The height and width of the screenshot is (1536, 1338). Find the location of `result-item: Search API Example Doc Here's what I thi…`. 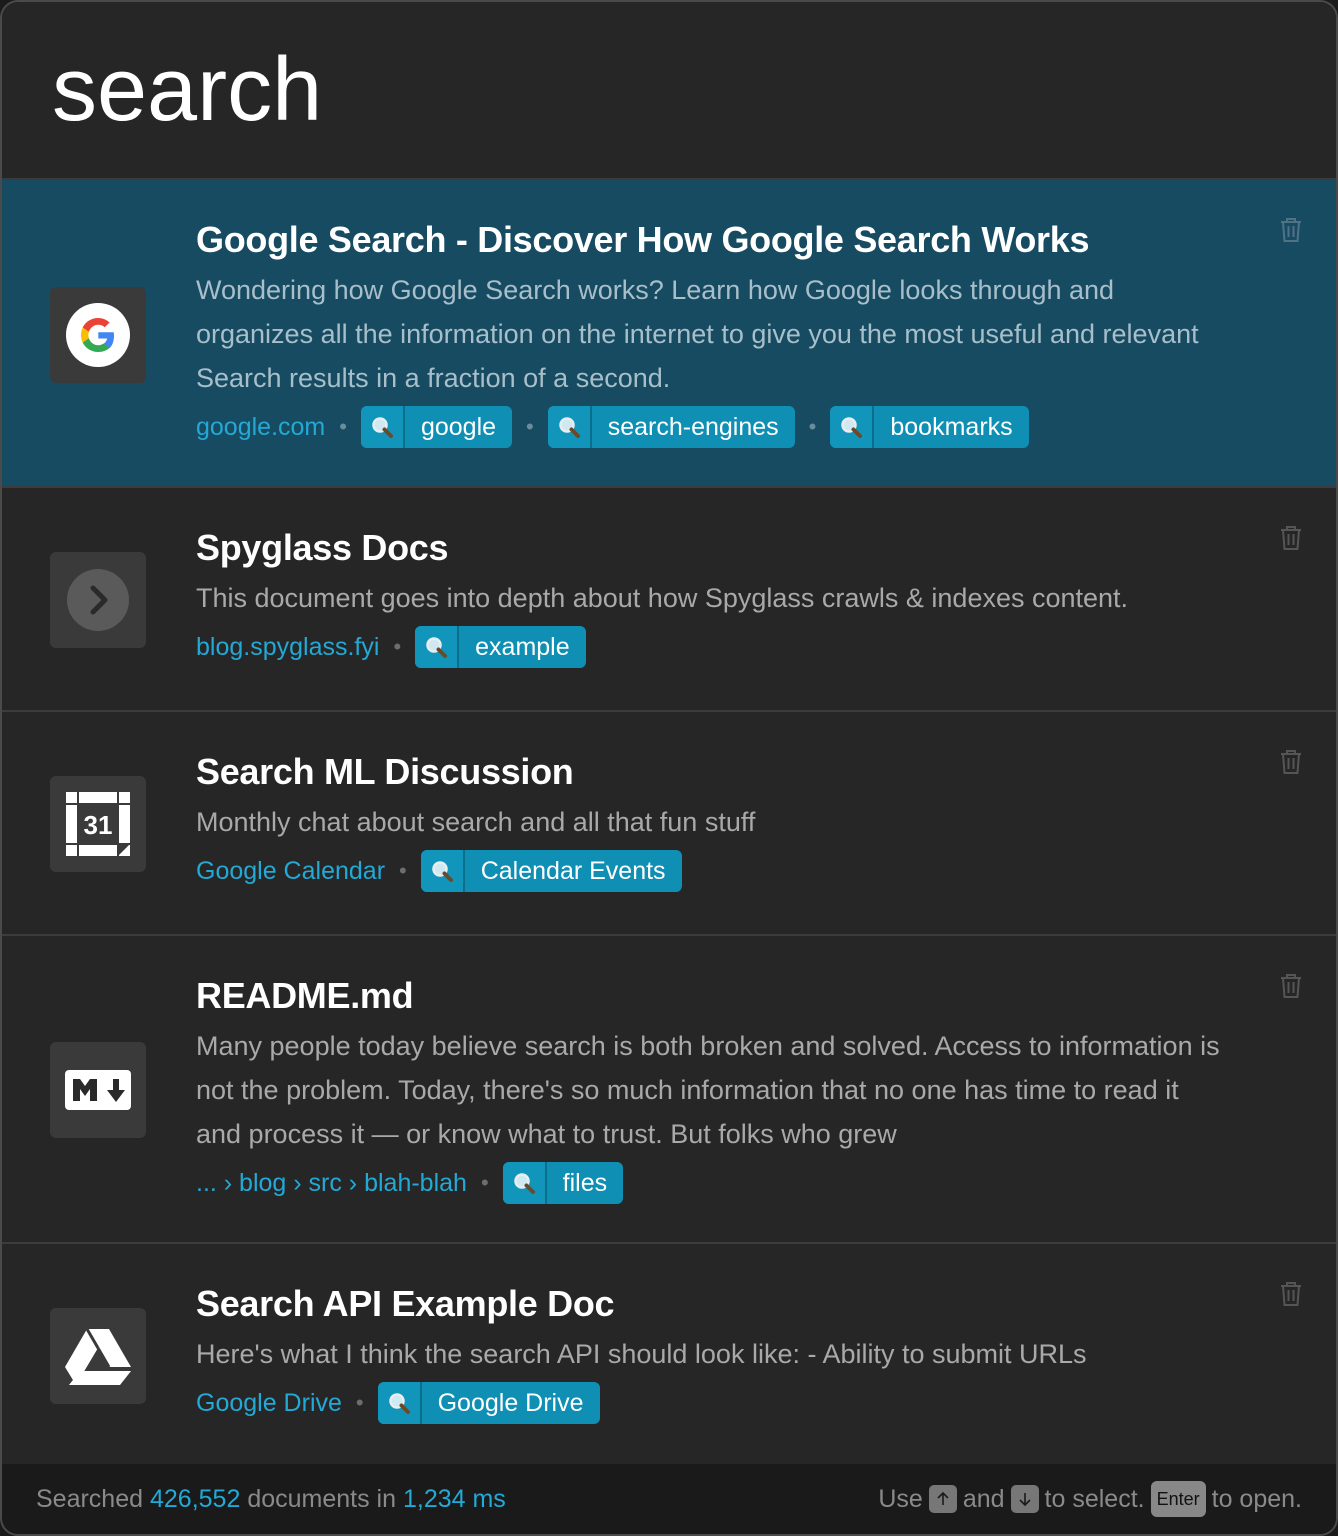

result-item: Search API Example Doc Here's what I thi… is located at coordinates (669, 1356).